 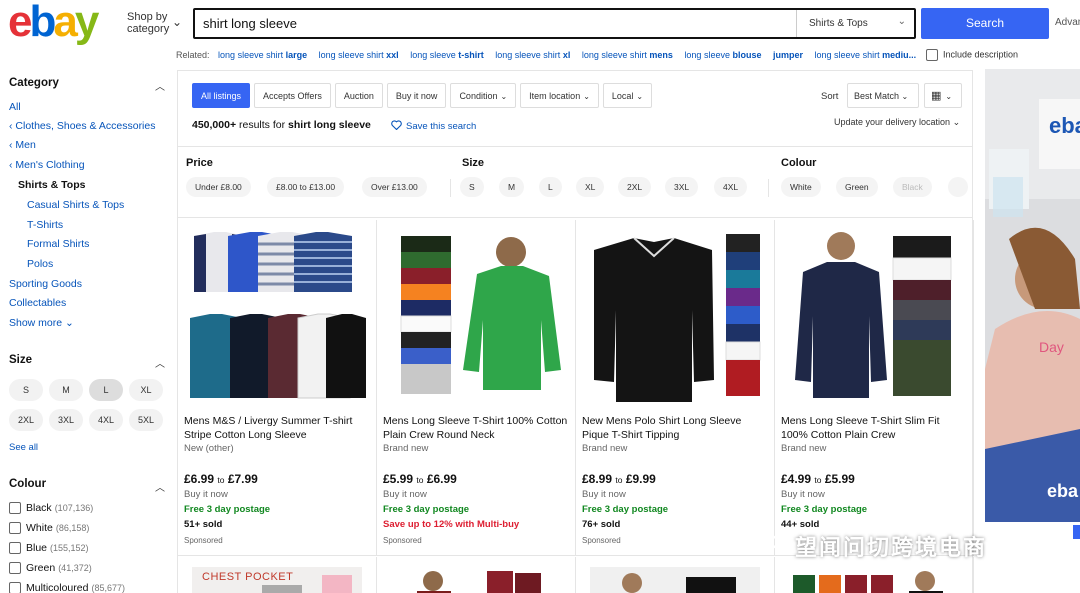 I want to click on colour-pill: Black, so click(x=912, y=187).